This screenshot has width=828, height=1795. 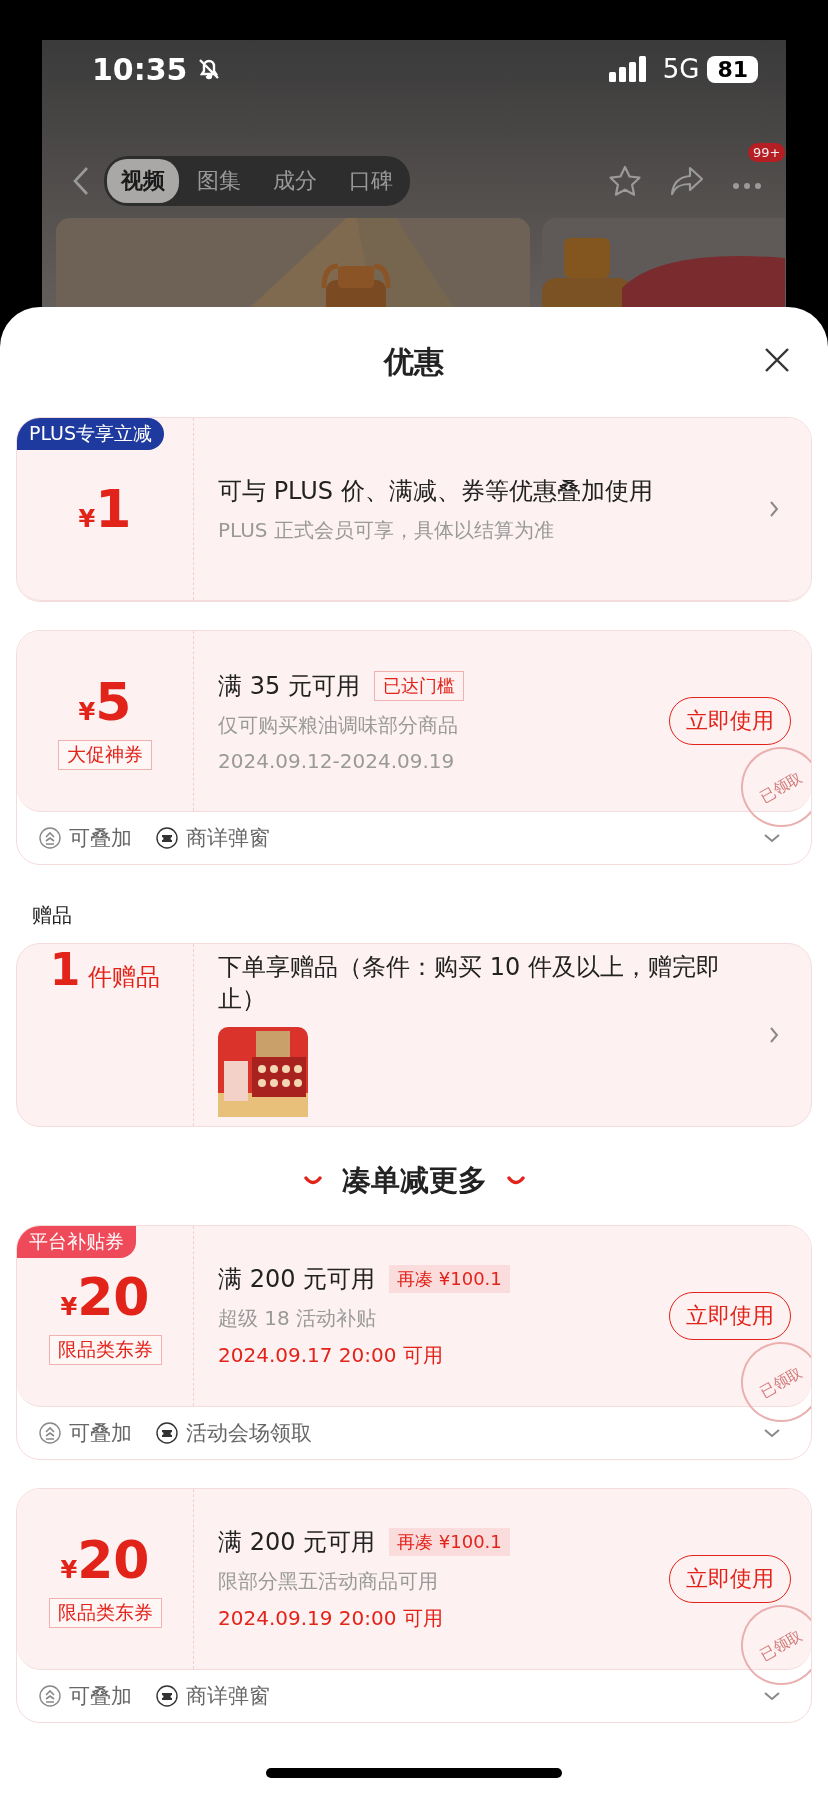 What do you see at coordinates (337, 760) in the screenshot?
I see `validity-date: 2024.09.12-2024.09.19` at bounding box center [337, 760].